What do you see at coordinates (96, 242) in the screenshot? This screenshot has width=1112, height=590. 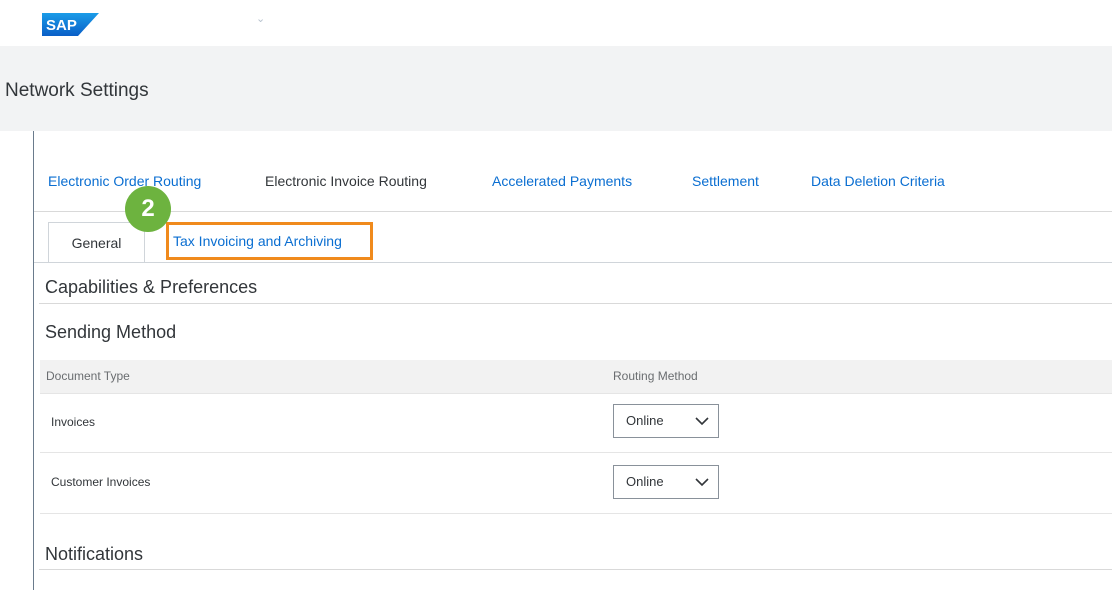 I see `subtab-general: General` at bounding box center [96, 242].